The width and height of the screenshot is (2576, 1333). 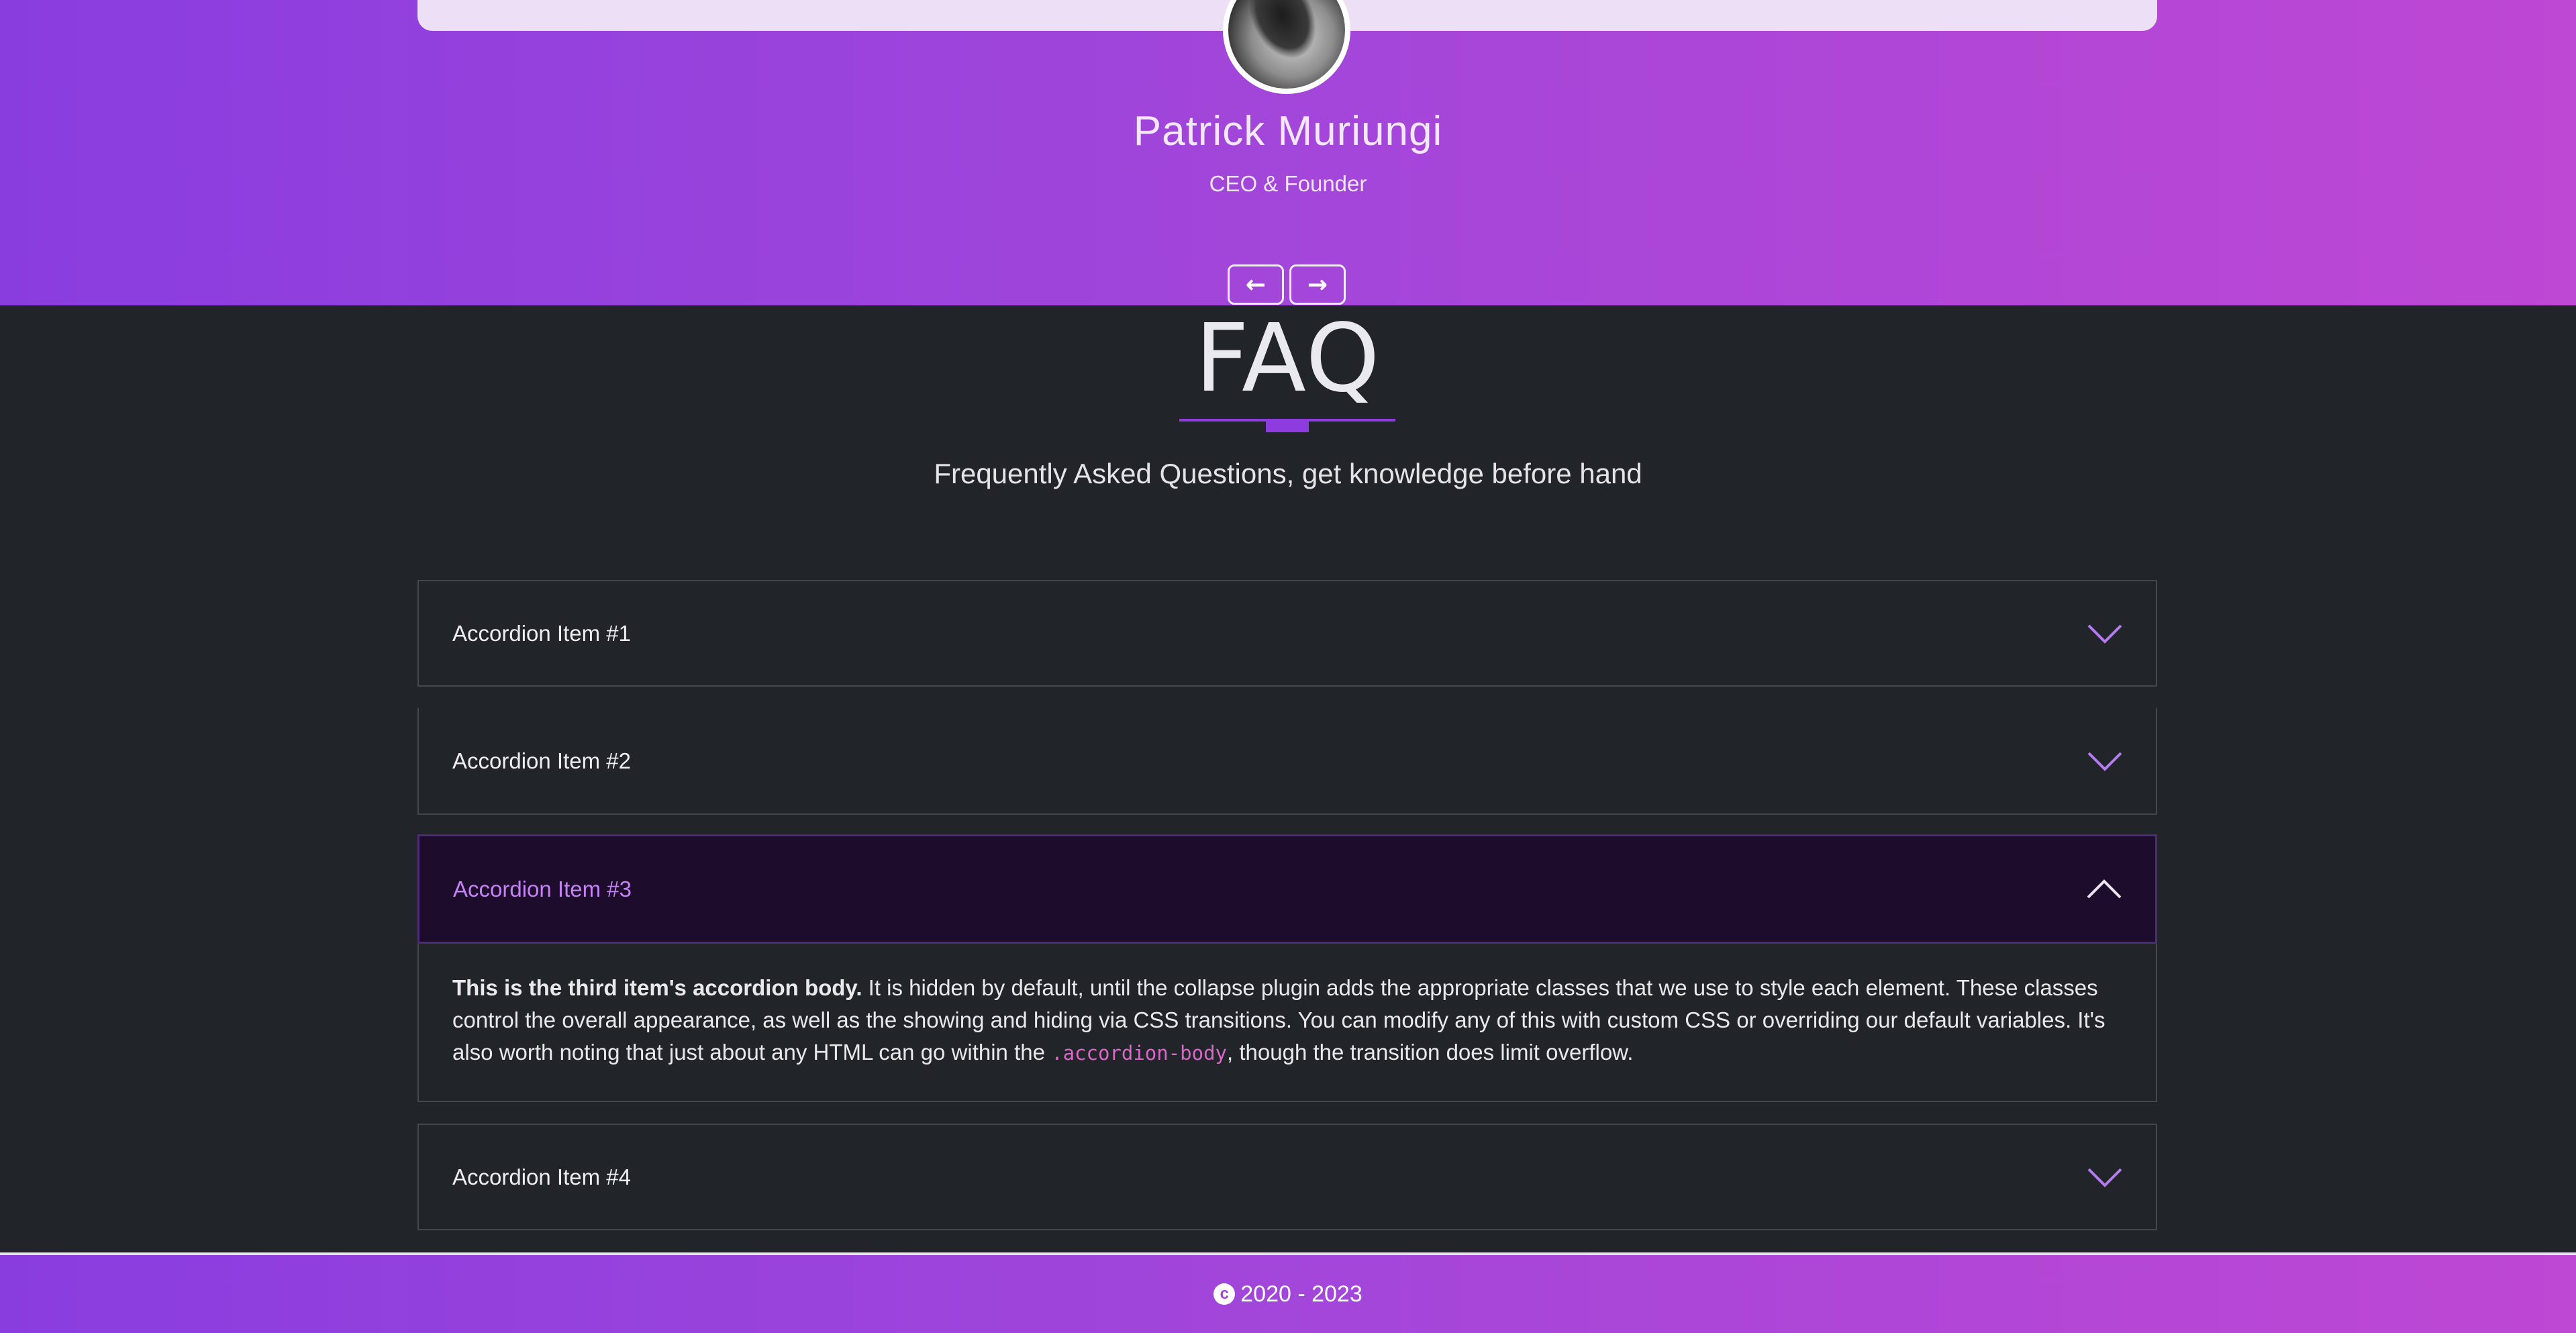 I want to click on footer-copyright: c 2020 - 2023, so click(x=1288, y=1294).